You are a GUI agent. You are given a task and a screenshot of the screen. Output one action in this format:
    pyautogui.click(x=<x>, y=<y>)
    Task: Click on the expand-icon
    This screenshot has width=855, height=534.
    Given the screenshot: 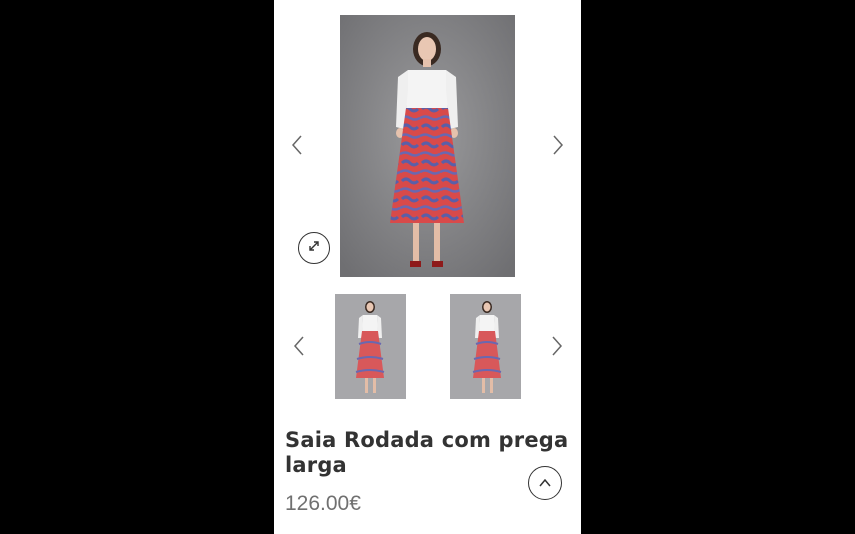 What is the action you would take?
    pyautogui.click(x=314, y=248)
    